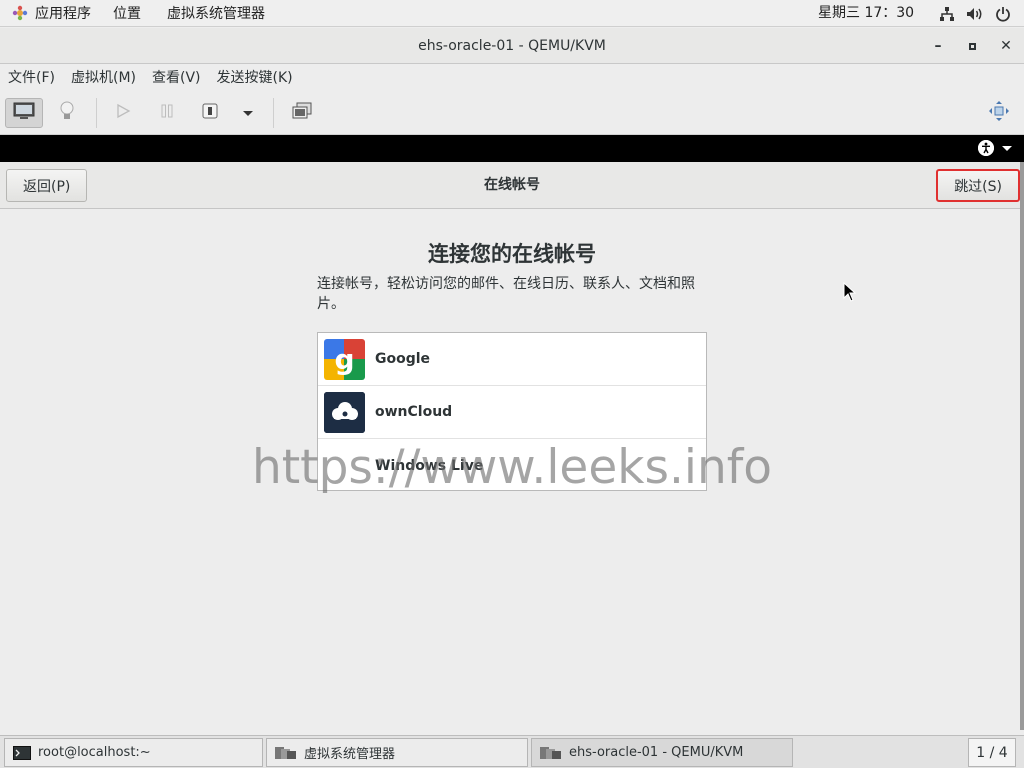 The image size is (1024, 768). I want to click on maximize-icon, so click(972, 46).